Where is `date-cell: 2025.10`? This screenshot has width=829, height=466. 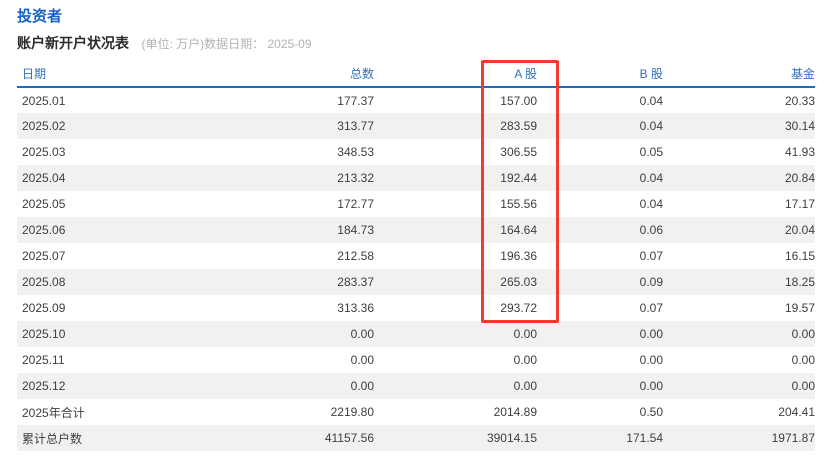 date-cell: 2025.10 is located at coordinates (44, 334).